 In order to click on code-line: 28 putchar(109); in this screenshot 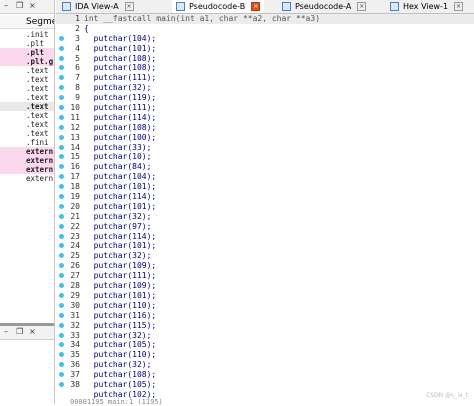, I will do `click(265, 286)`.